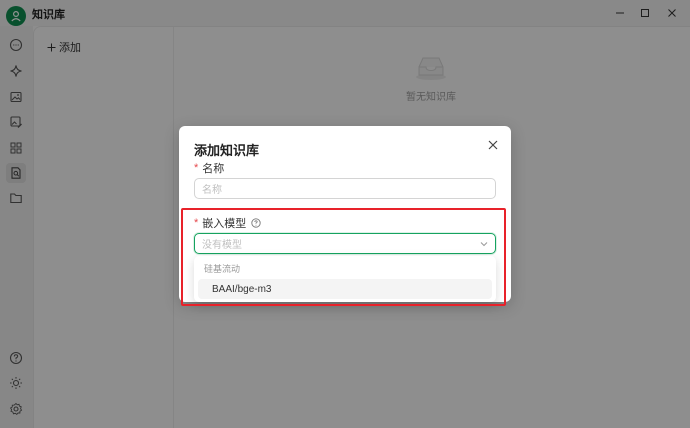 Image resolution: width=690 pixels, height=428 pixels. What do you see at coordinates (343, 257) in the screenshot?
I see `highlight-box` at bounding box center [343, 257].